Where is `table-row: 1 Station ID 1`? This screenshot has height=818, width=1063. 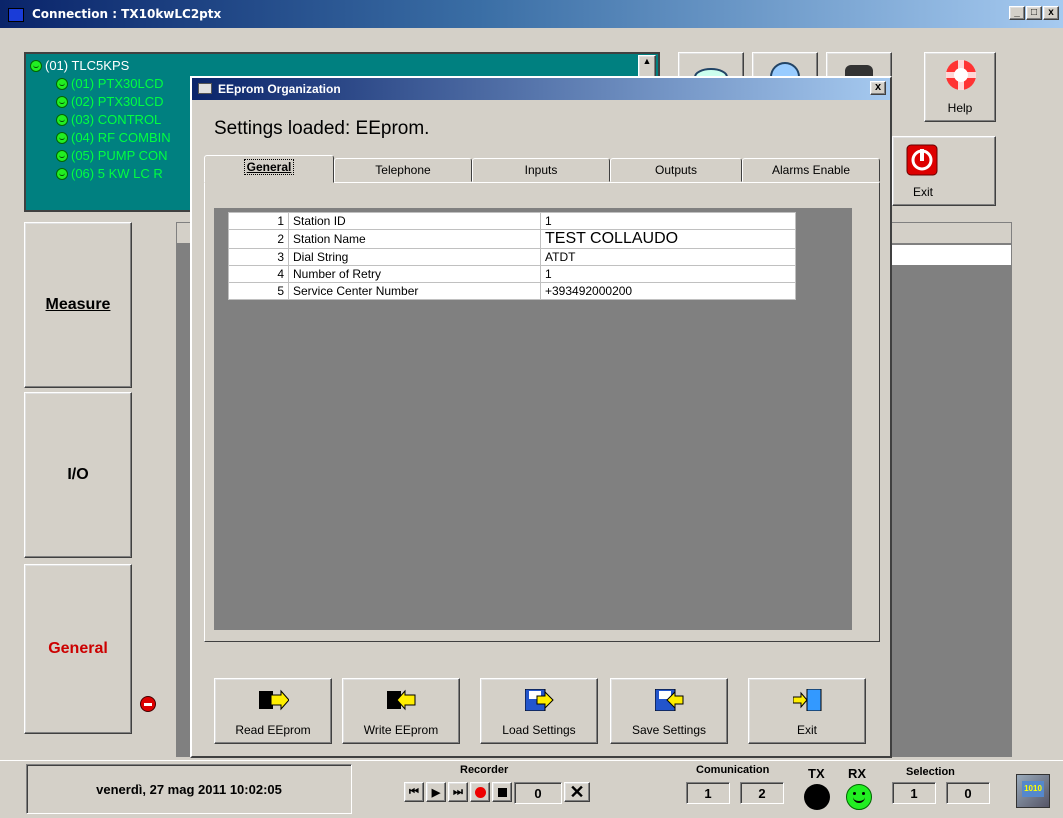
table-row: 1 Station ID 1 is located at coordinates (512, 221).